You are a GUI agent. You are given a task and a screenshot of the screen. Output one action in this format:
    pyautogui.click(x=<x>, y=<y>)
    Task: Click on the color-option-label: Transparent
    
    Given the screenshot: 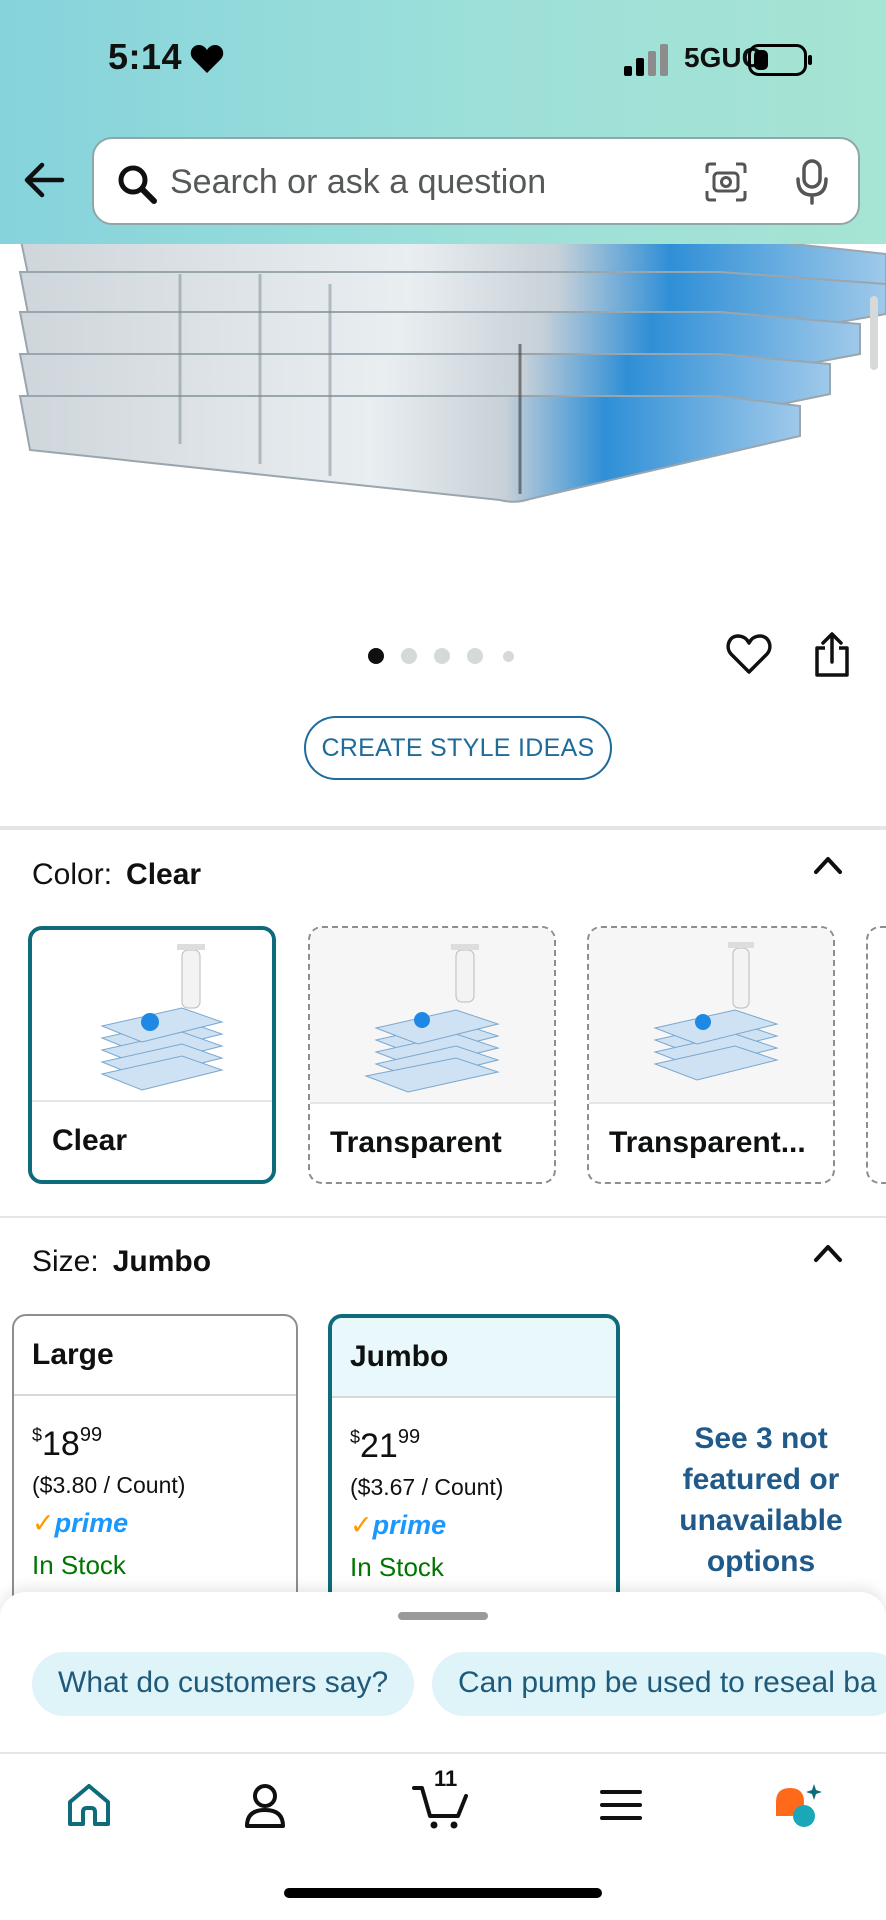 What is the action you would take?
    pyautogui.click(x=432, y=1142)
    